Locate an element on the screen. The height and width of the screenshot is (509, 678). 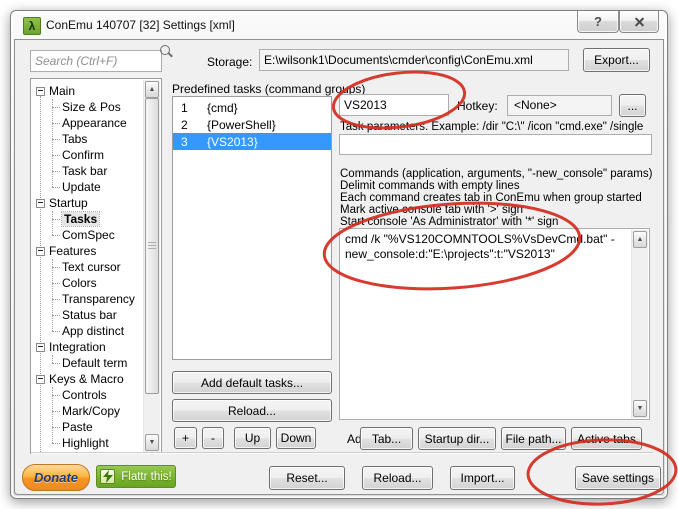
tree-item-status-bar: Status bar is located at coordinates (87, 315).